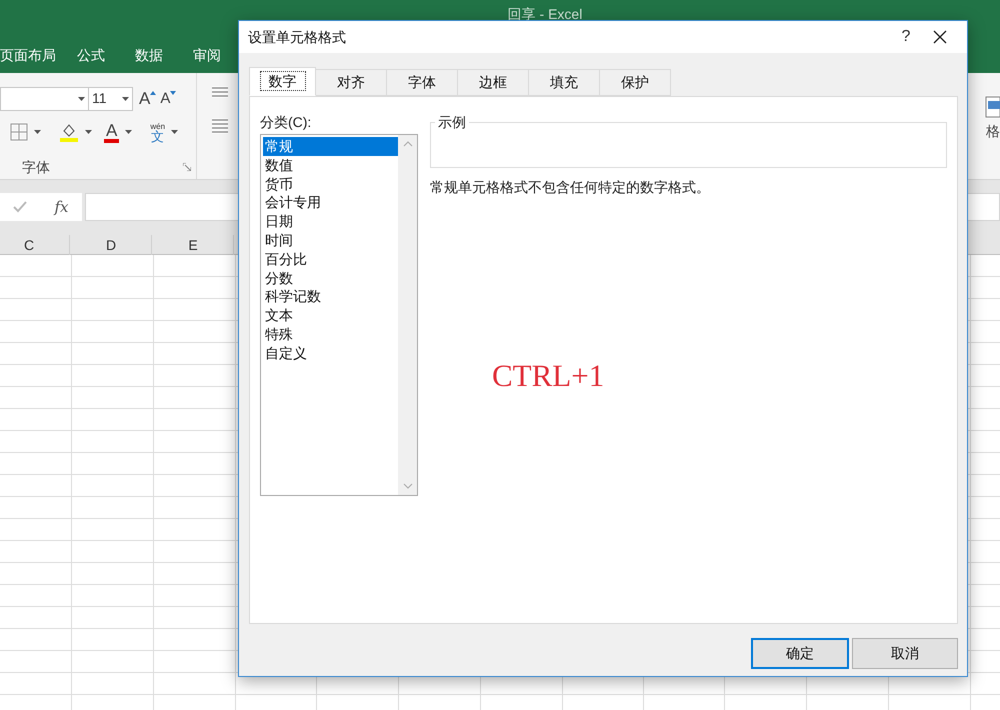 This screenshot has width=1000, height=710. What do you see at coordinates (800, 653) in the screenshot?
I see `dialog-button: 确定` at bounding box center [800, 653].